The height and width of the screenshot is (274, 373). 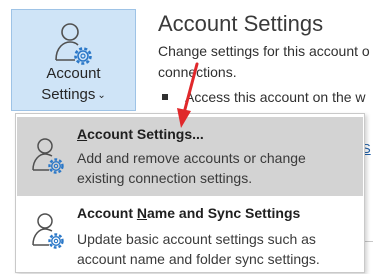 I want to click on page-description-line1: Change settings for this account o, so click(x=264, y=51).